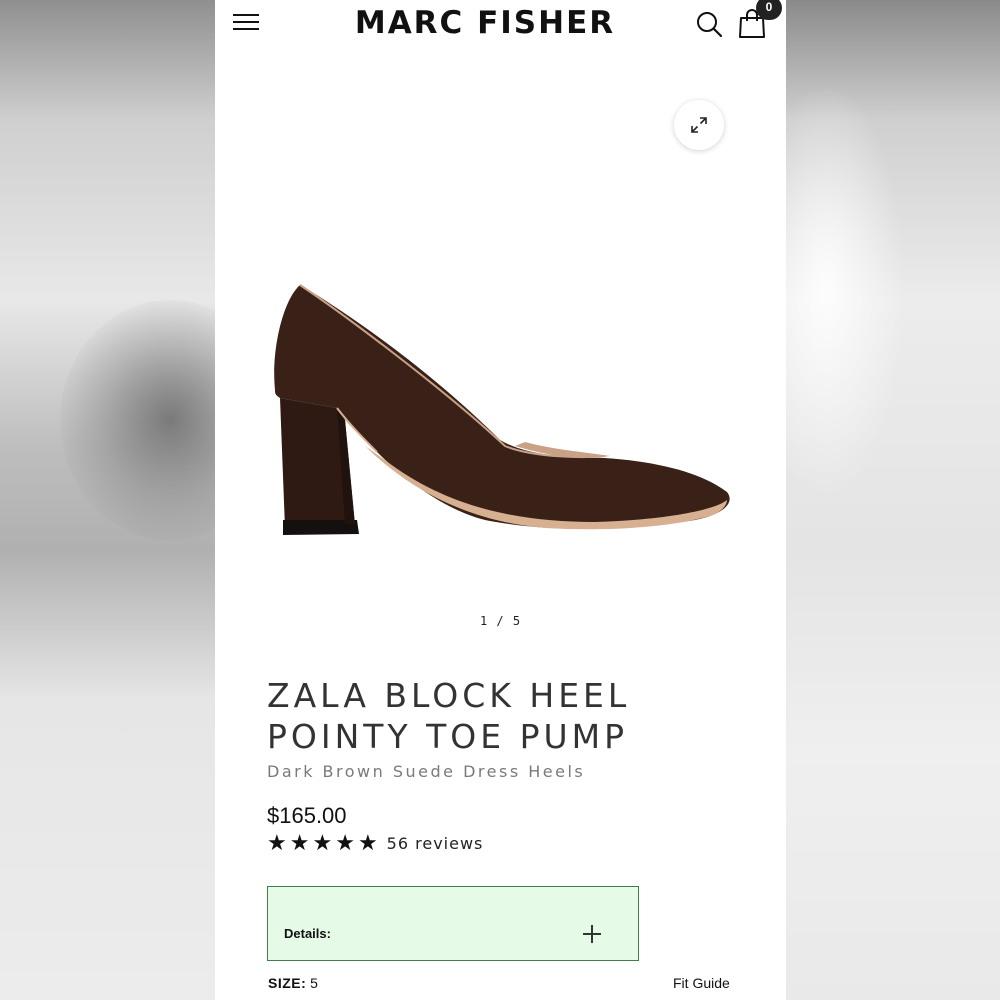  Describe the element at coordinates (769, 10) in the screenshot. I see `cart-count-badge: 0` at that location.